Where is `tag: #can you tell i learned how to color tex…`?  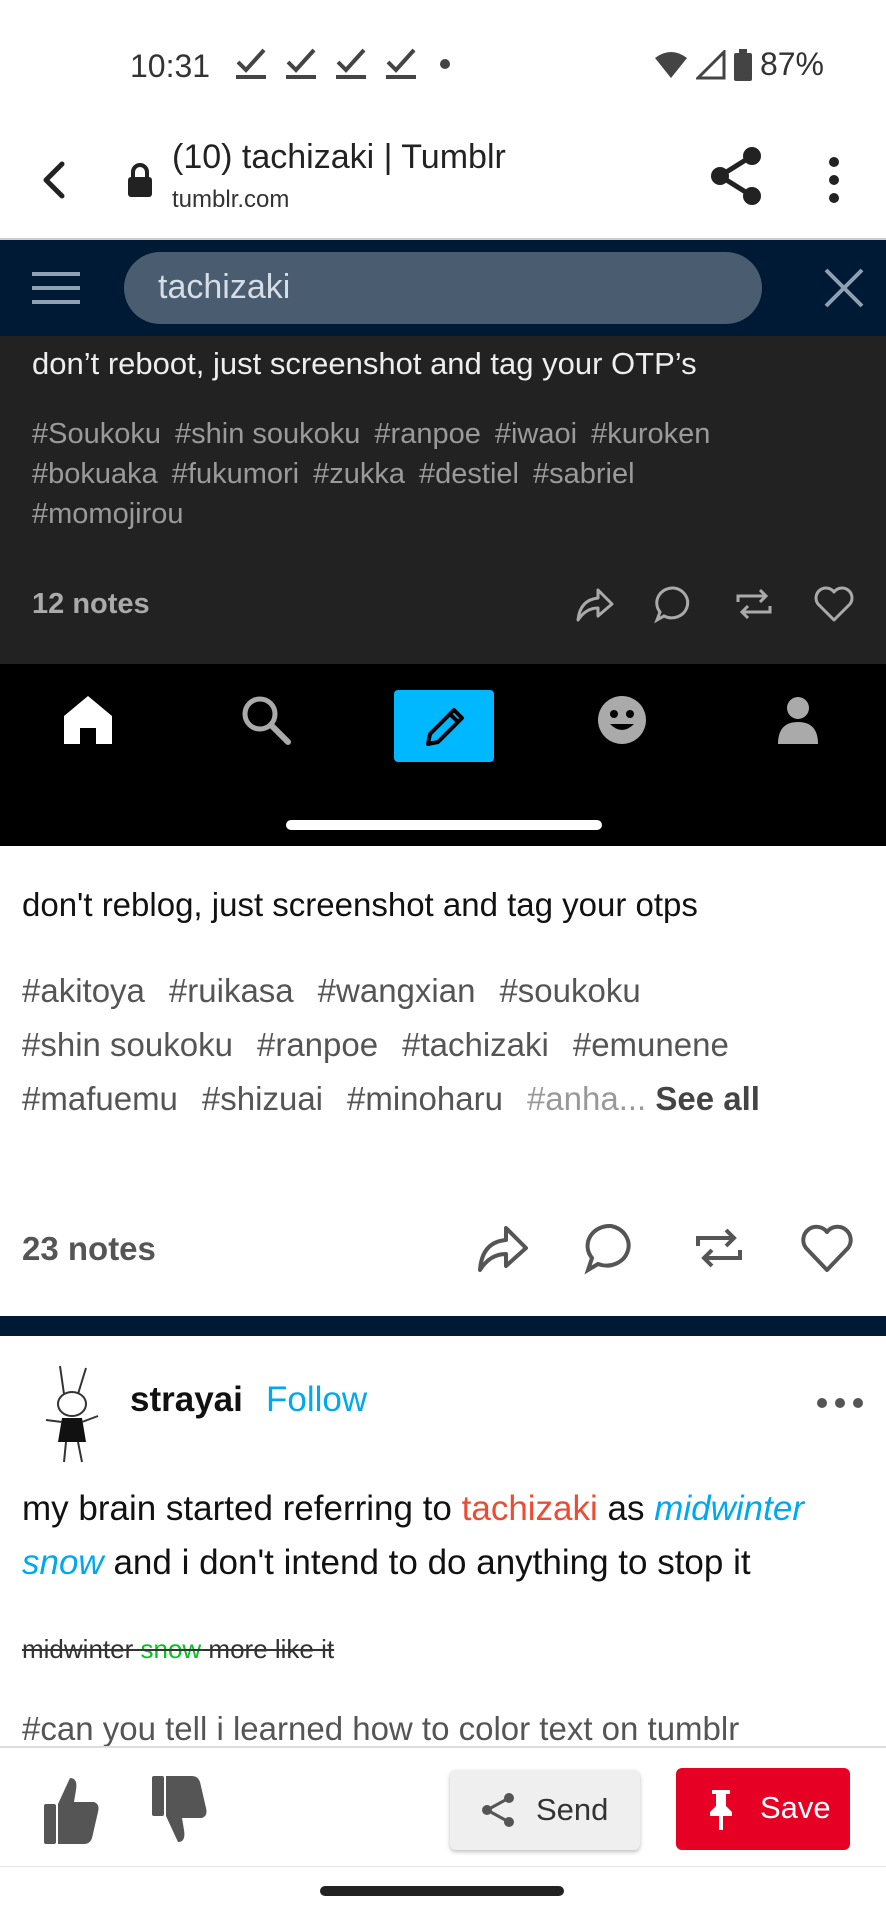 tag: #can you tell i learned how to color tex… is located at coordinates (380, 1728).